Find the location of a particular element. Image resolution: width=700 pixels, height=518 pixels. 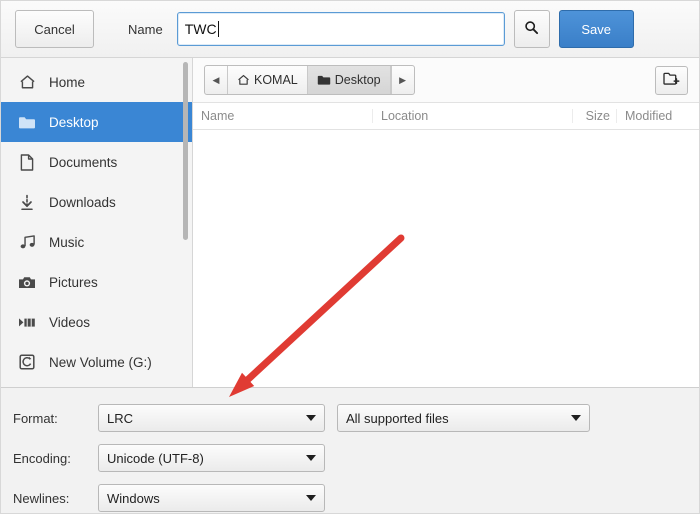

column-header-size: Size is located at coordinates (595, 116).